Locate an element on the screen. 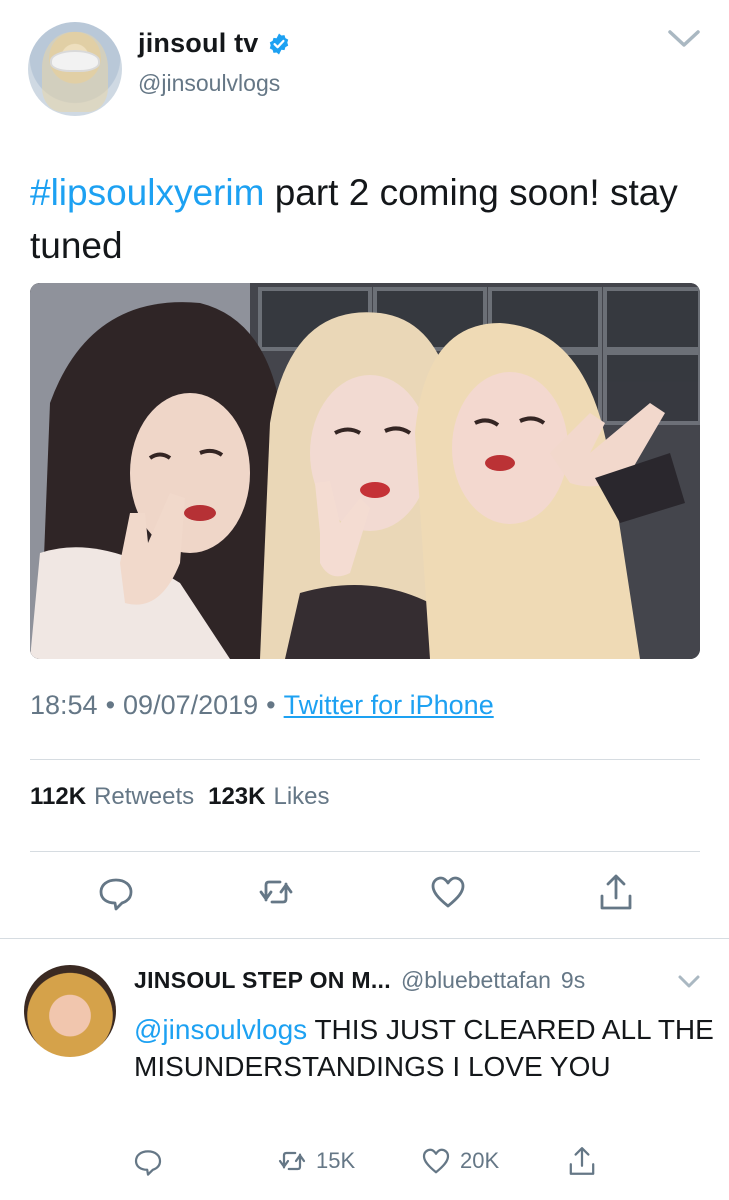 The height and width of the screenshot is (1200, 729). retweets-label: Retweets is located at coordinates (144, 796).